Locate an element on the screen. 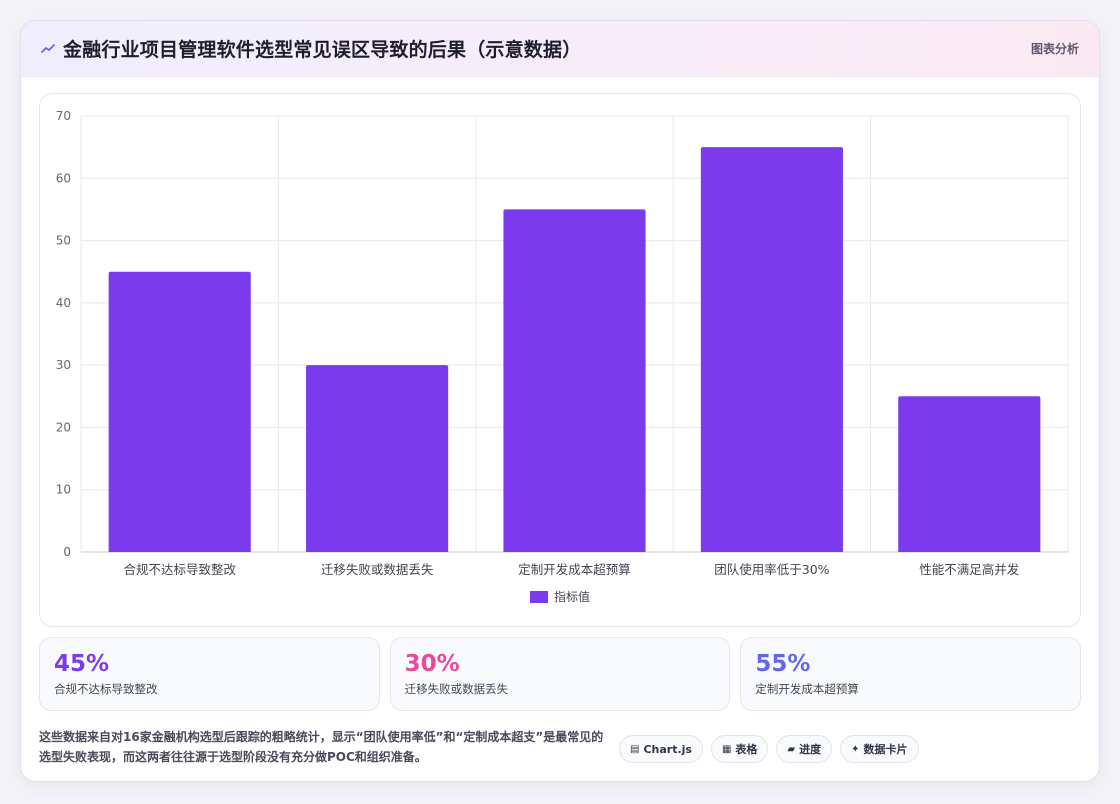 The image size is (1120, 804). x-tick-label: 定制开发成本超预算 is located at coordinates (574, 569).